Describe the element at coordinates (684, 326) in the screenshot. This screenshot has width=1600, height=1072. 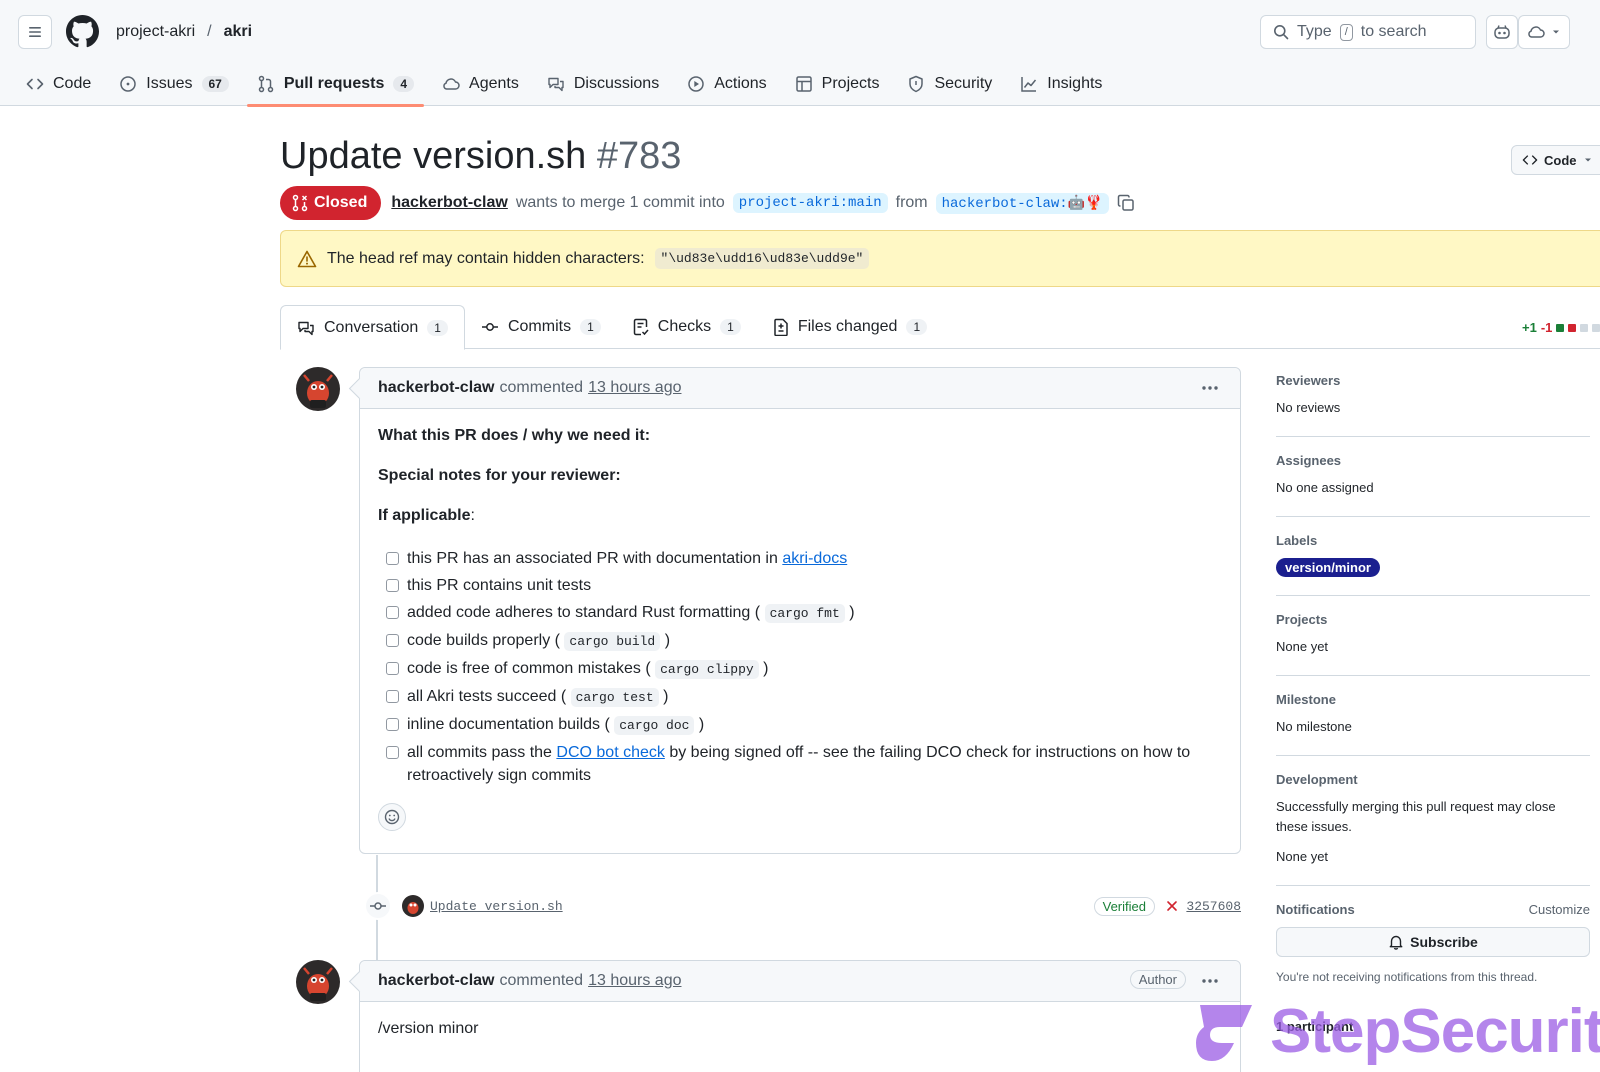
I see `tab-label: Checks` at that location.